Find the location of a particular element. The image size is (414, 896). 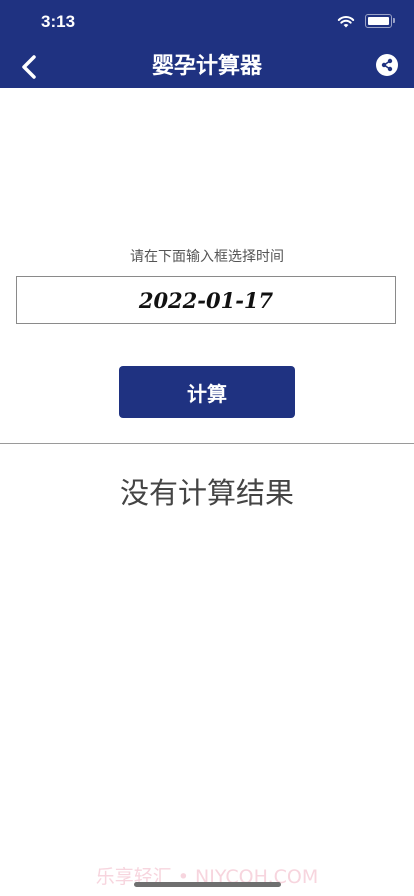

page-title: 婴孕计算器 is located at coordinates (206, 66).